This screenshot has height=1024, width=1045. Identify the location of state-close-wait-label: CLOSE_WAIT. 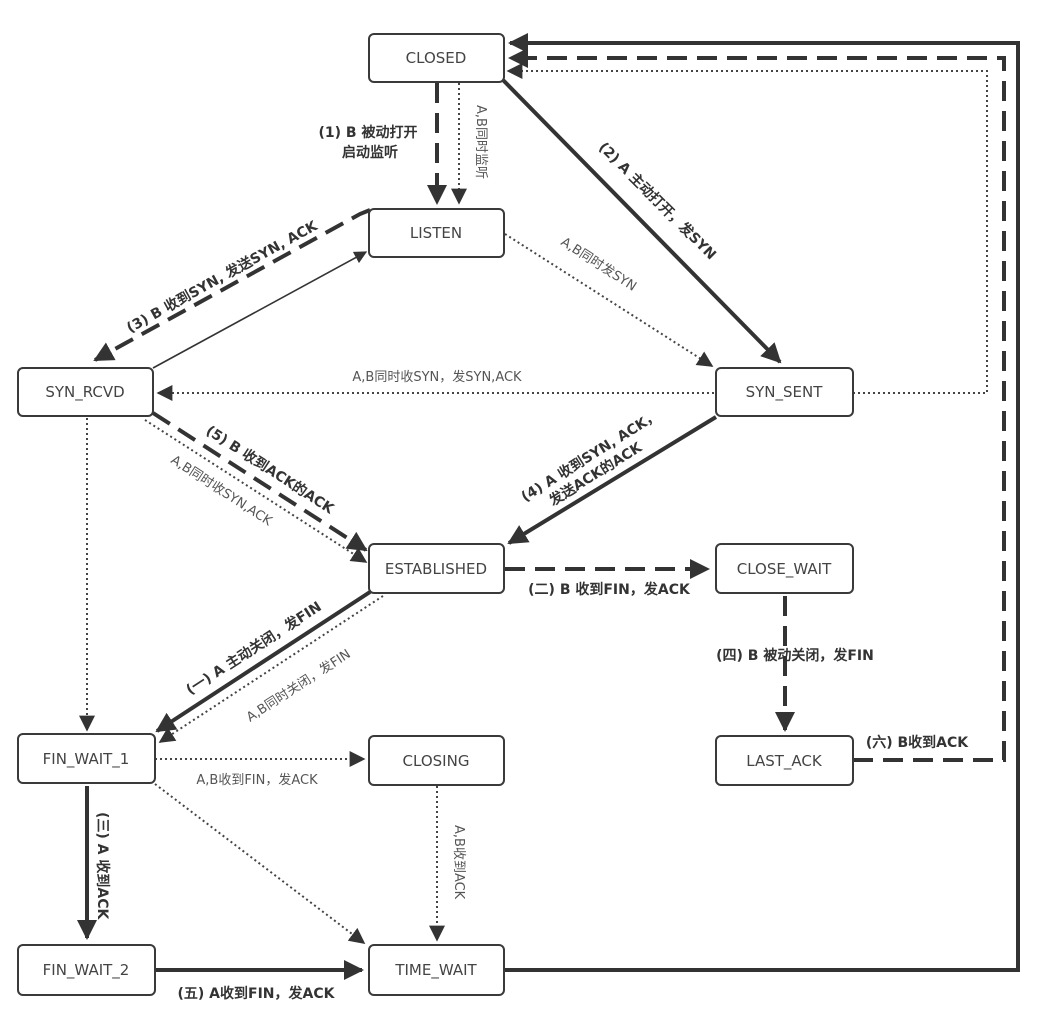
(784, 569).